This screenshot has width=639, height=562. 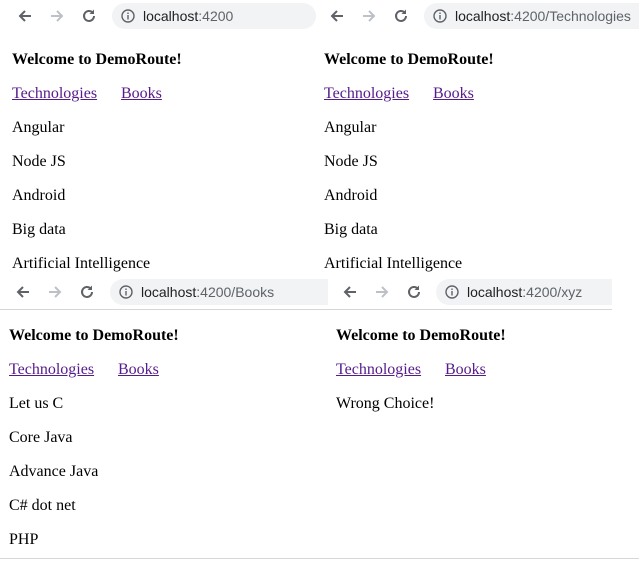 I want to click on list-item: Advance Java, so click(x=54, y=471).